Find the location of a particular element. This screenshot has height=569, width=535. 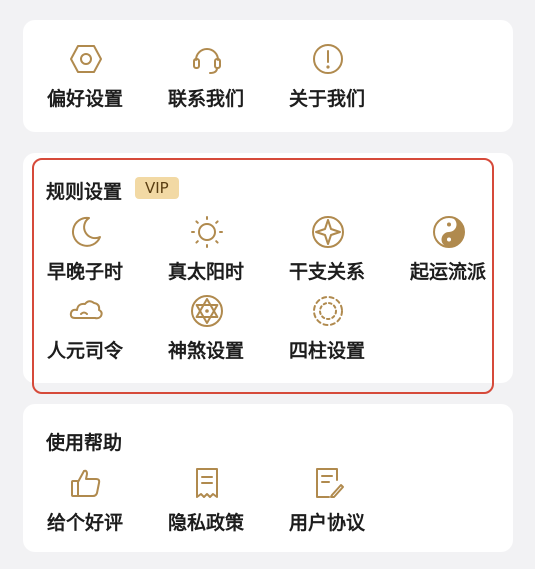

item-label: 四柱设置 is located at coordinates (326, 351).